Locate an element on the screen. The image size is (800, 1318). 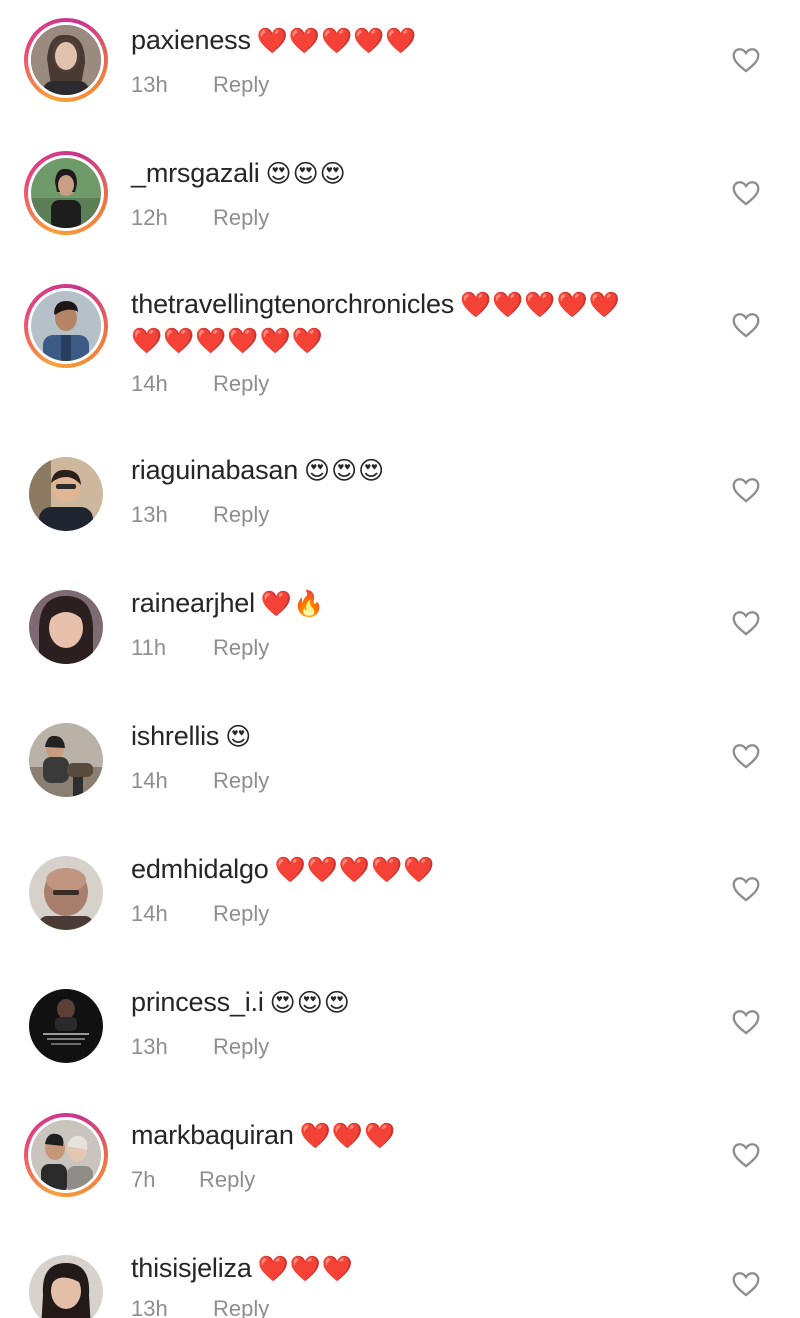
comment-item: paxieness ❤️❤️❤️❤️❤️ 13h Reply is located at coordinates (400, 66).